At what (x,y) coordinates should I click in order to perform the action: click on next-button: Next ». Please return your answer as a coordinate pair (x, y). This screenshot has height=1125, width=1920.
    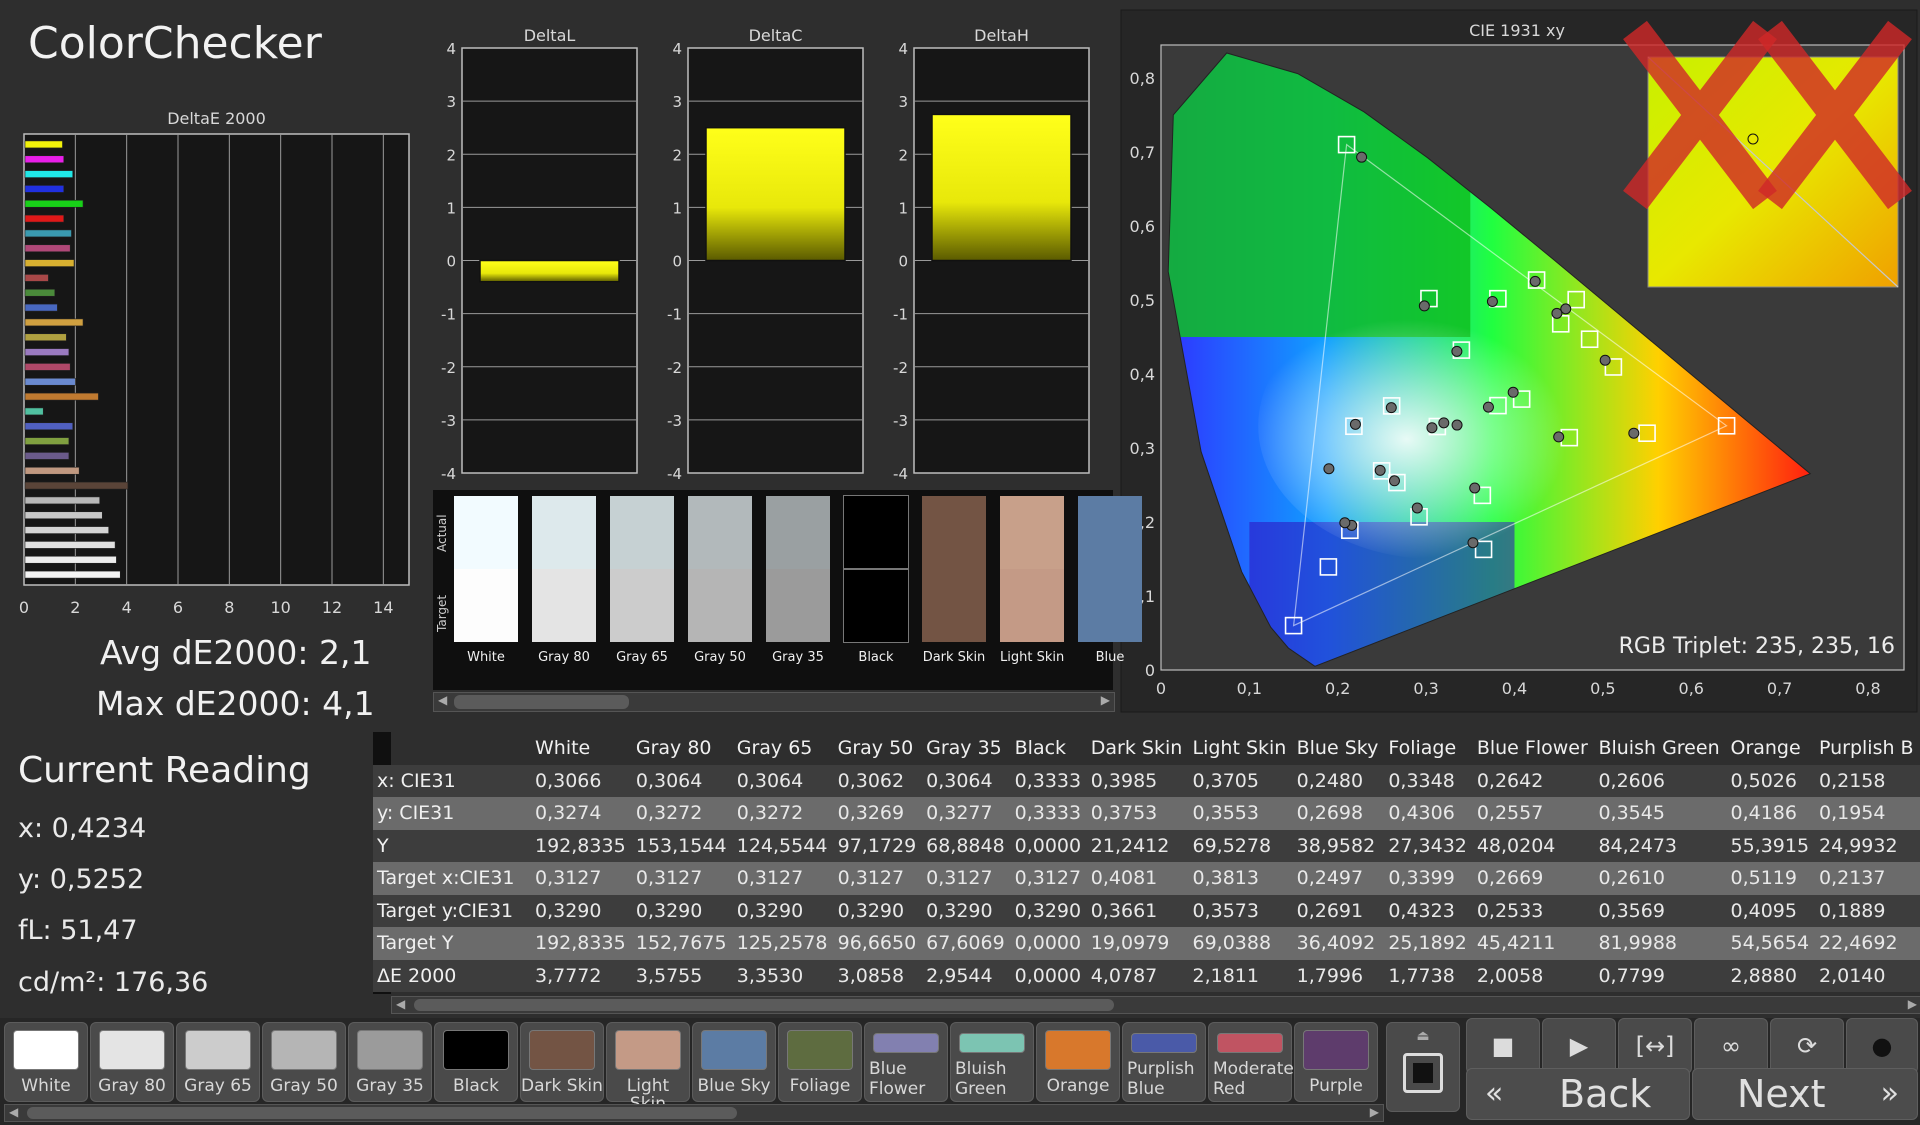
    Looking at the image, I should click on (1805, 1094).